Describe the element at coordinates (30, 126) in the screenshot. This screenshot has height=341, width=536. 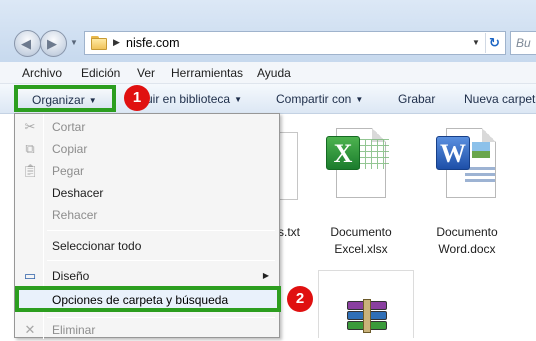
I see `scissors-icon: ✂` at that location.